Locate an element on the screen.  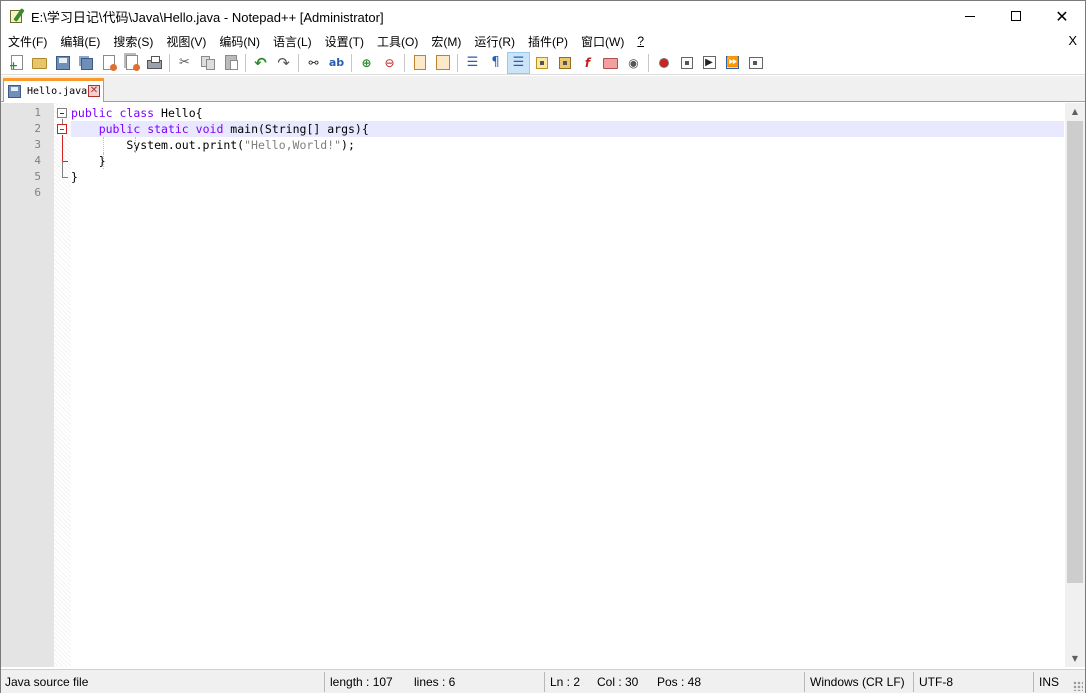
notepad-app-icon is located at coordinates (17, 16).